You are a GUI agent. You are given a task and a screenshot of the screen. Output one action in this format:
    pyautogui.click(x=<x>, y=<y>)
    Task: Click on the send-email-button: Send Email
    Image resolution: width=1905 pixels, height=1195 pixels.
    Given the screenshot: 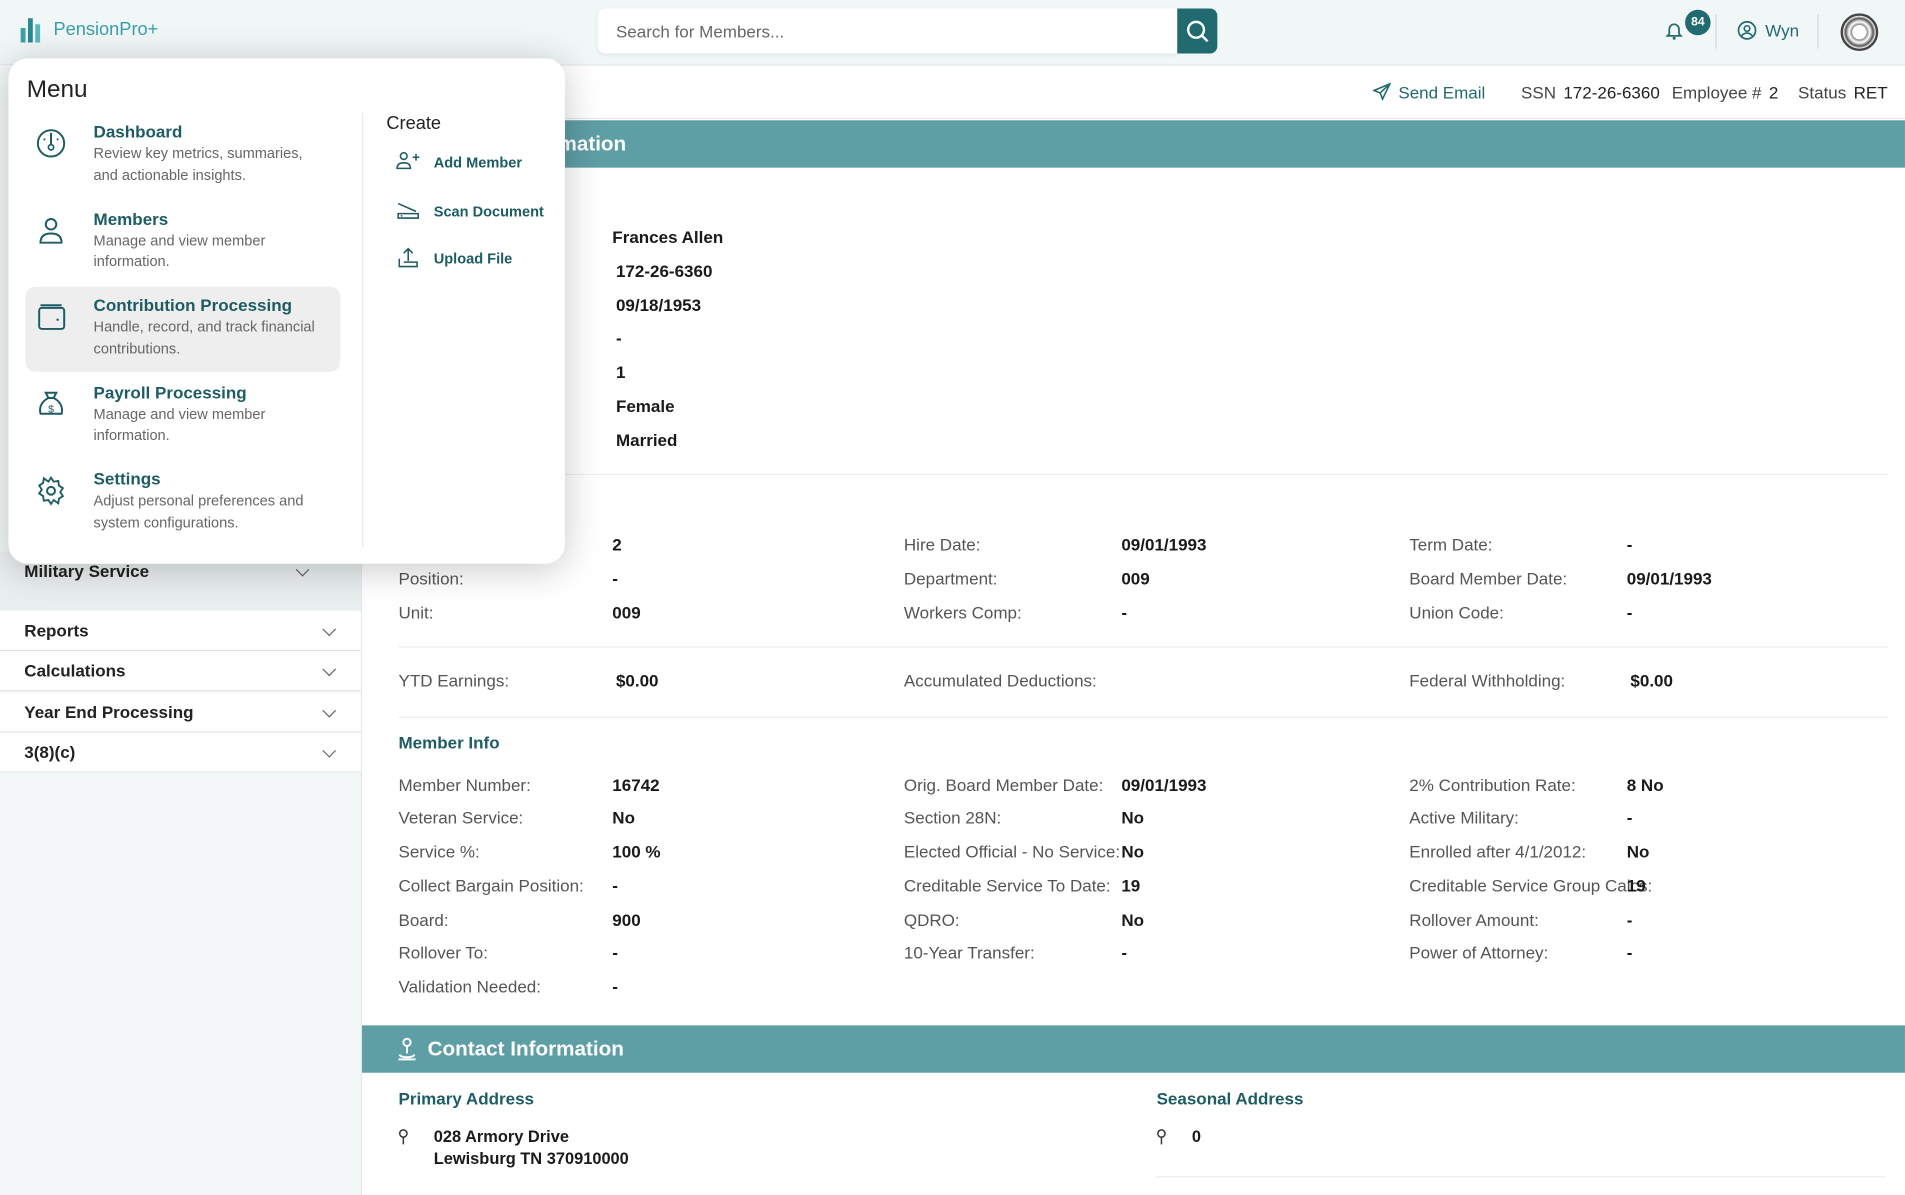 What is the action you would take?
    pyautogui.click(x=1429, y=92)
    